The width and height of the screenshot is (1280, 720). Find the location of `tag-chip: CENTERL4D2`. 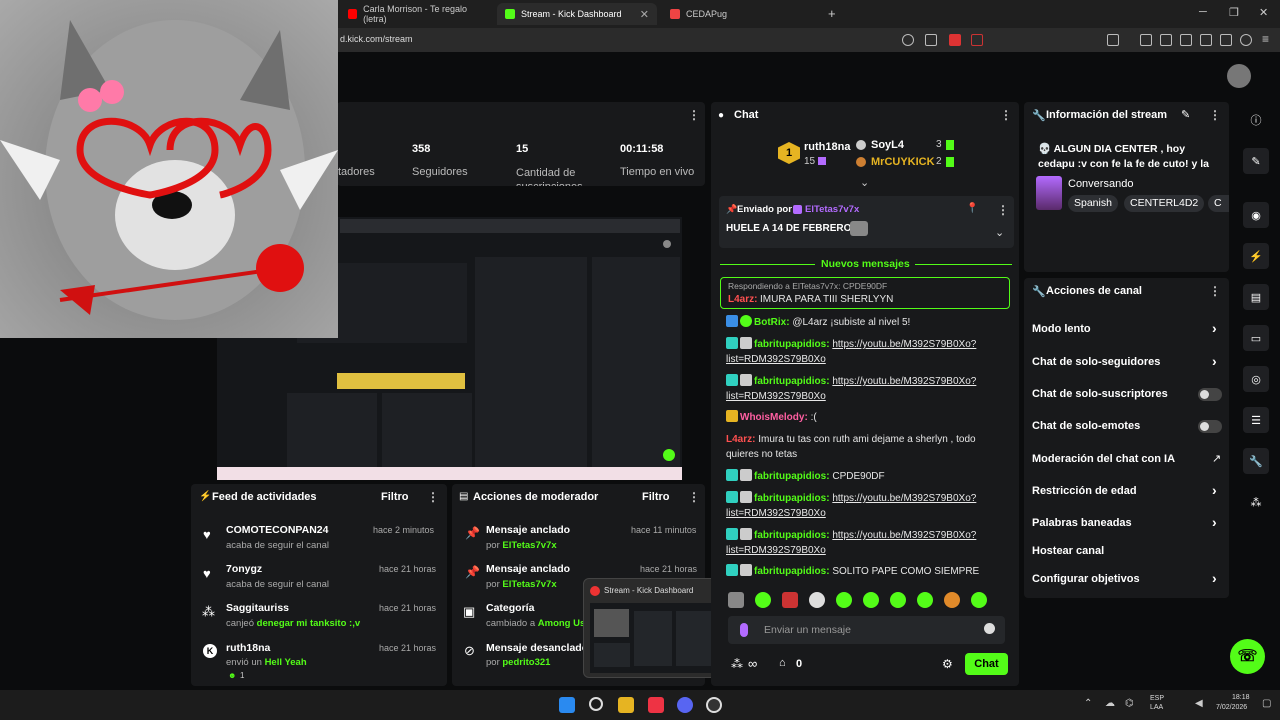

tag-chip: CENTERL4D2 is located at coordinates (1164, 203).